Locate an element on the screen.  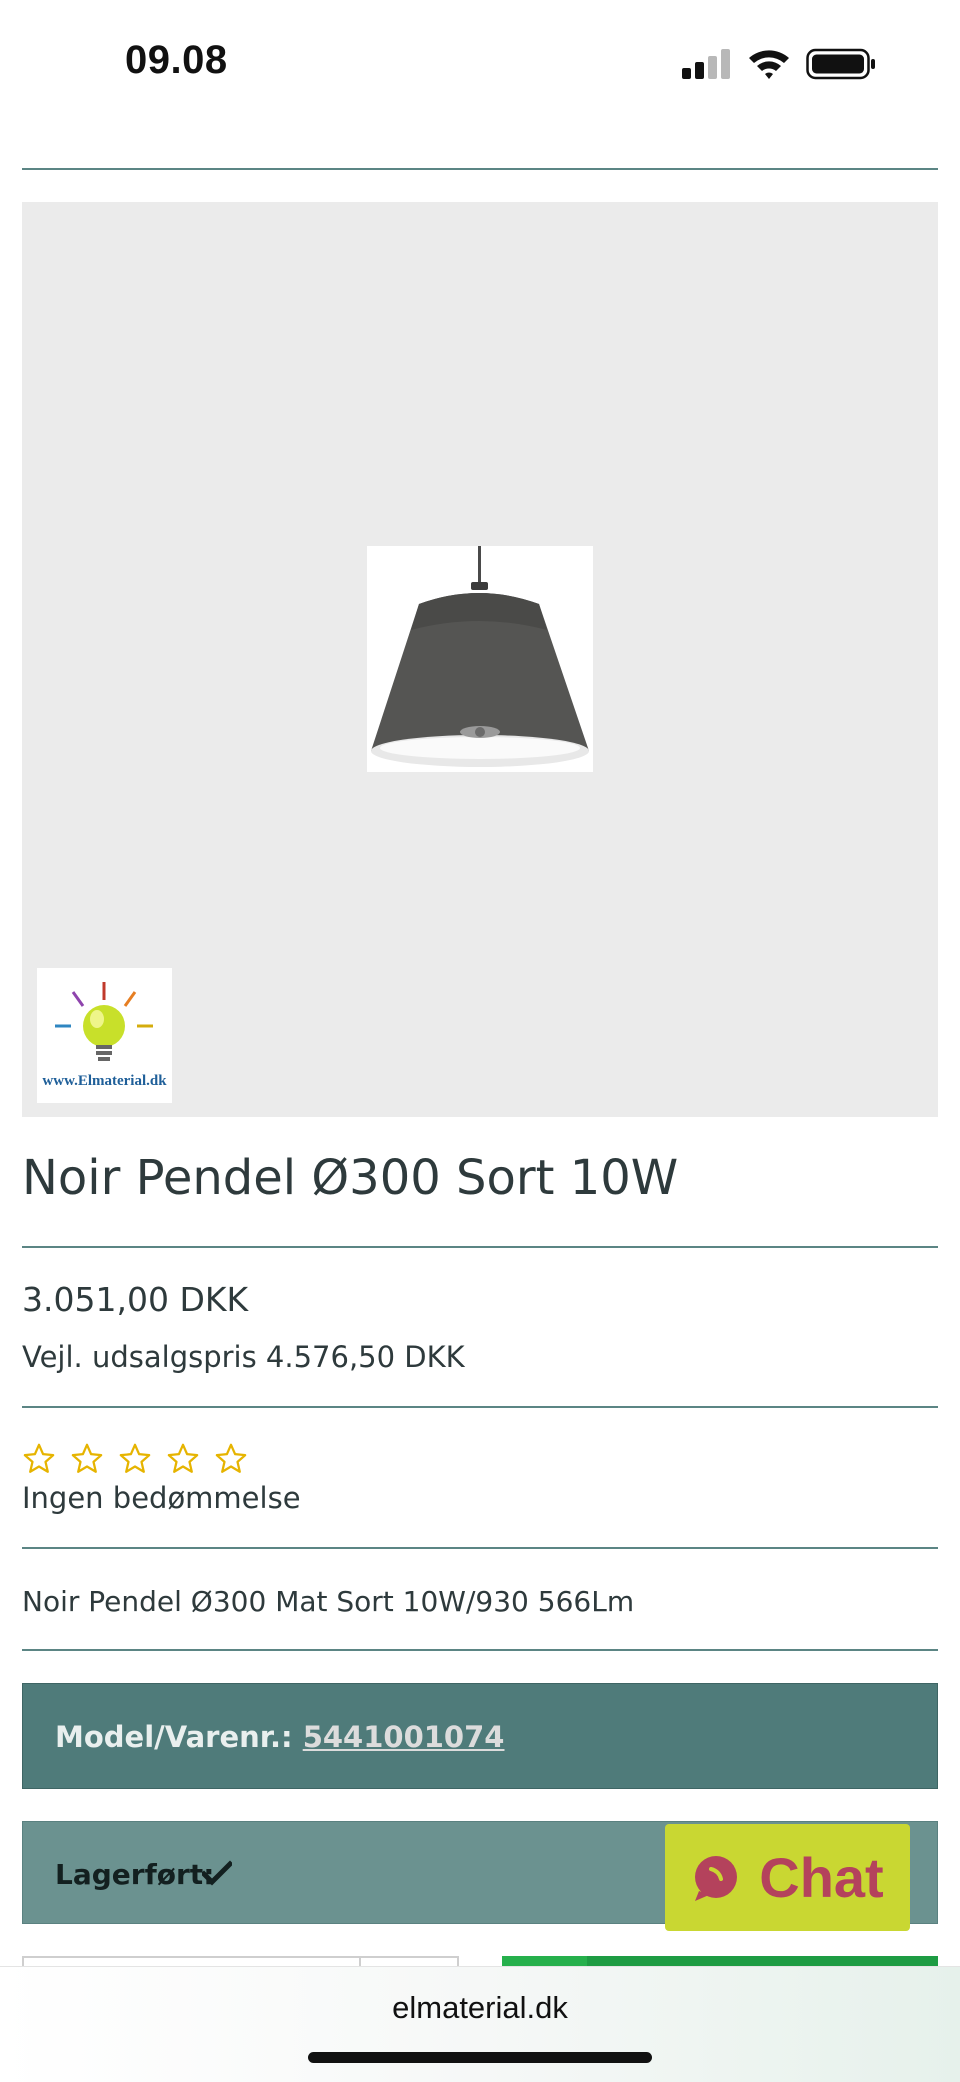
elmaterial-logo: www.Elmaterial.dk is located at coordinates (104, 1035).